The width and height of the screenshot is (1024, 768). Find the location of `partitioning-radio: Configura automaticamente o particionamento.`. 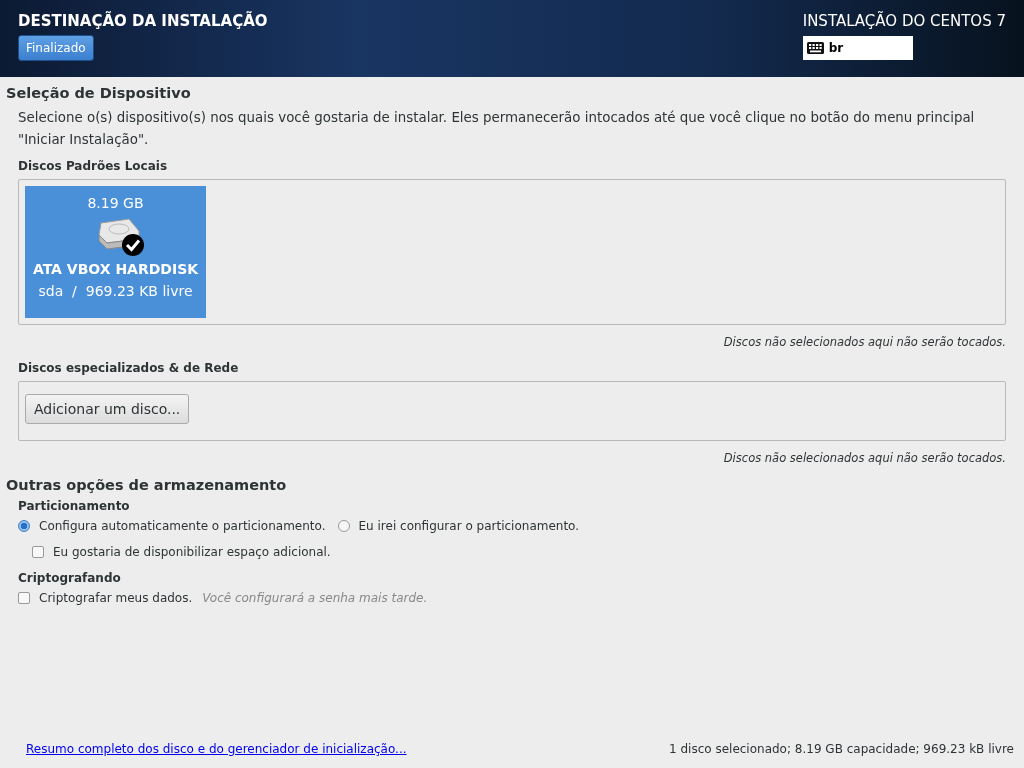

partitioning-radio: Configura automaticamente o particionamento. is located at coordinates (172, 526).